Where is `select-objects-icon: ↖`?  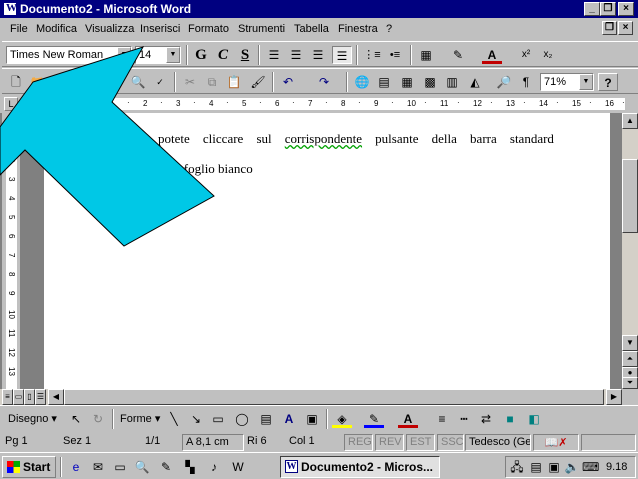
select-objects-icon: ↖ is located at coordinates (76, 419).